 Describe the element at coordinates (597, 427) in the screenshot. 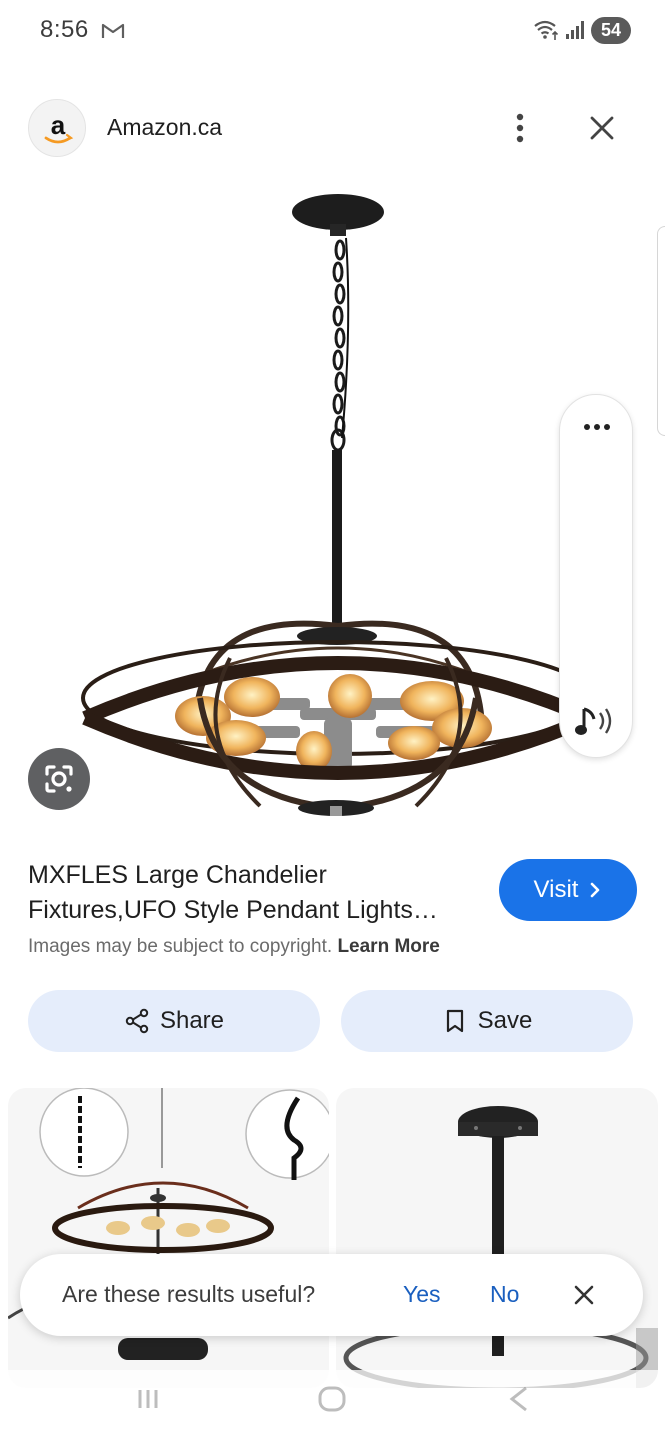

I see `more-horizontal-icon` at that location.